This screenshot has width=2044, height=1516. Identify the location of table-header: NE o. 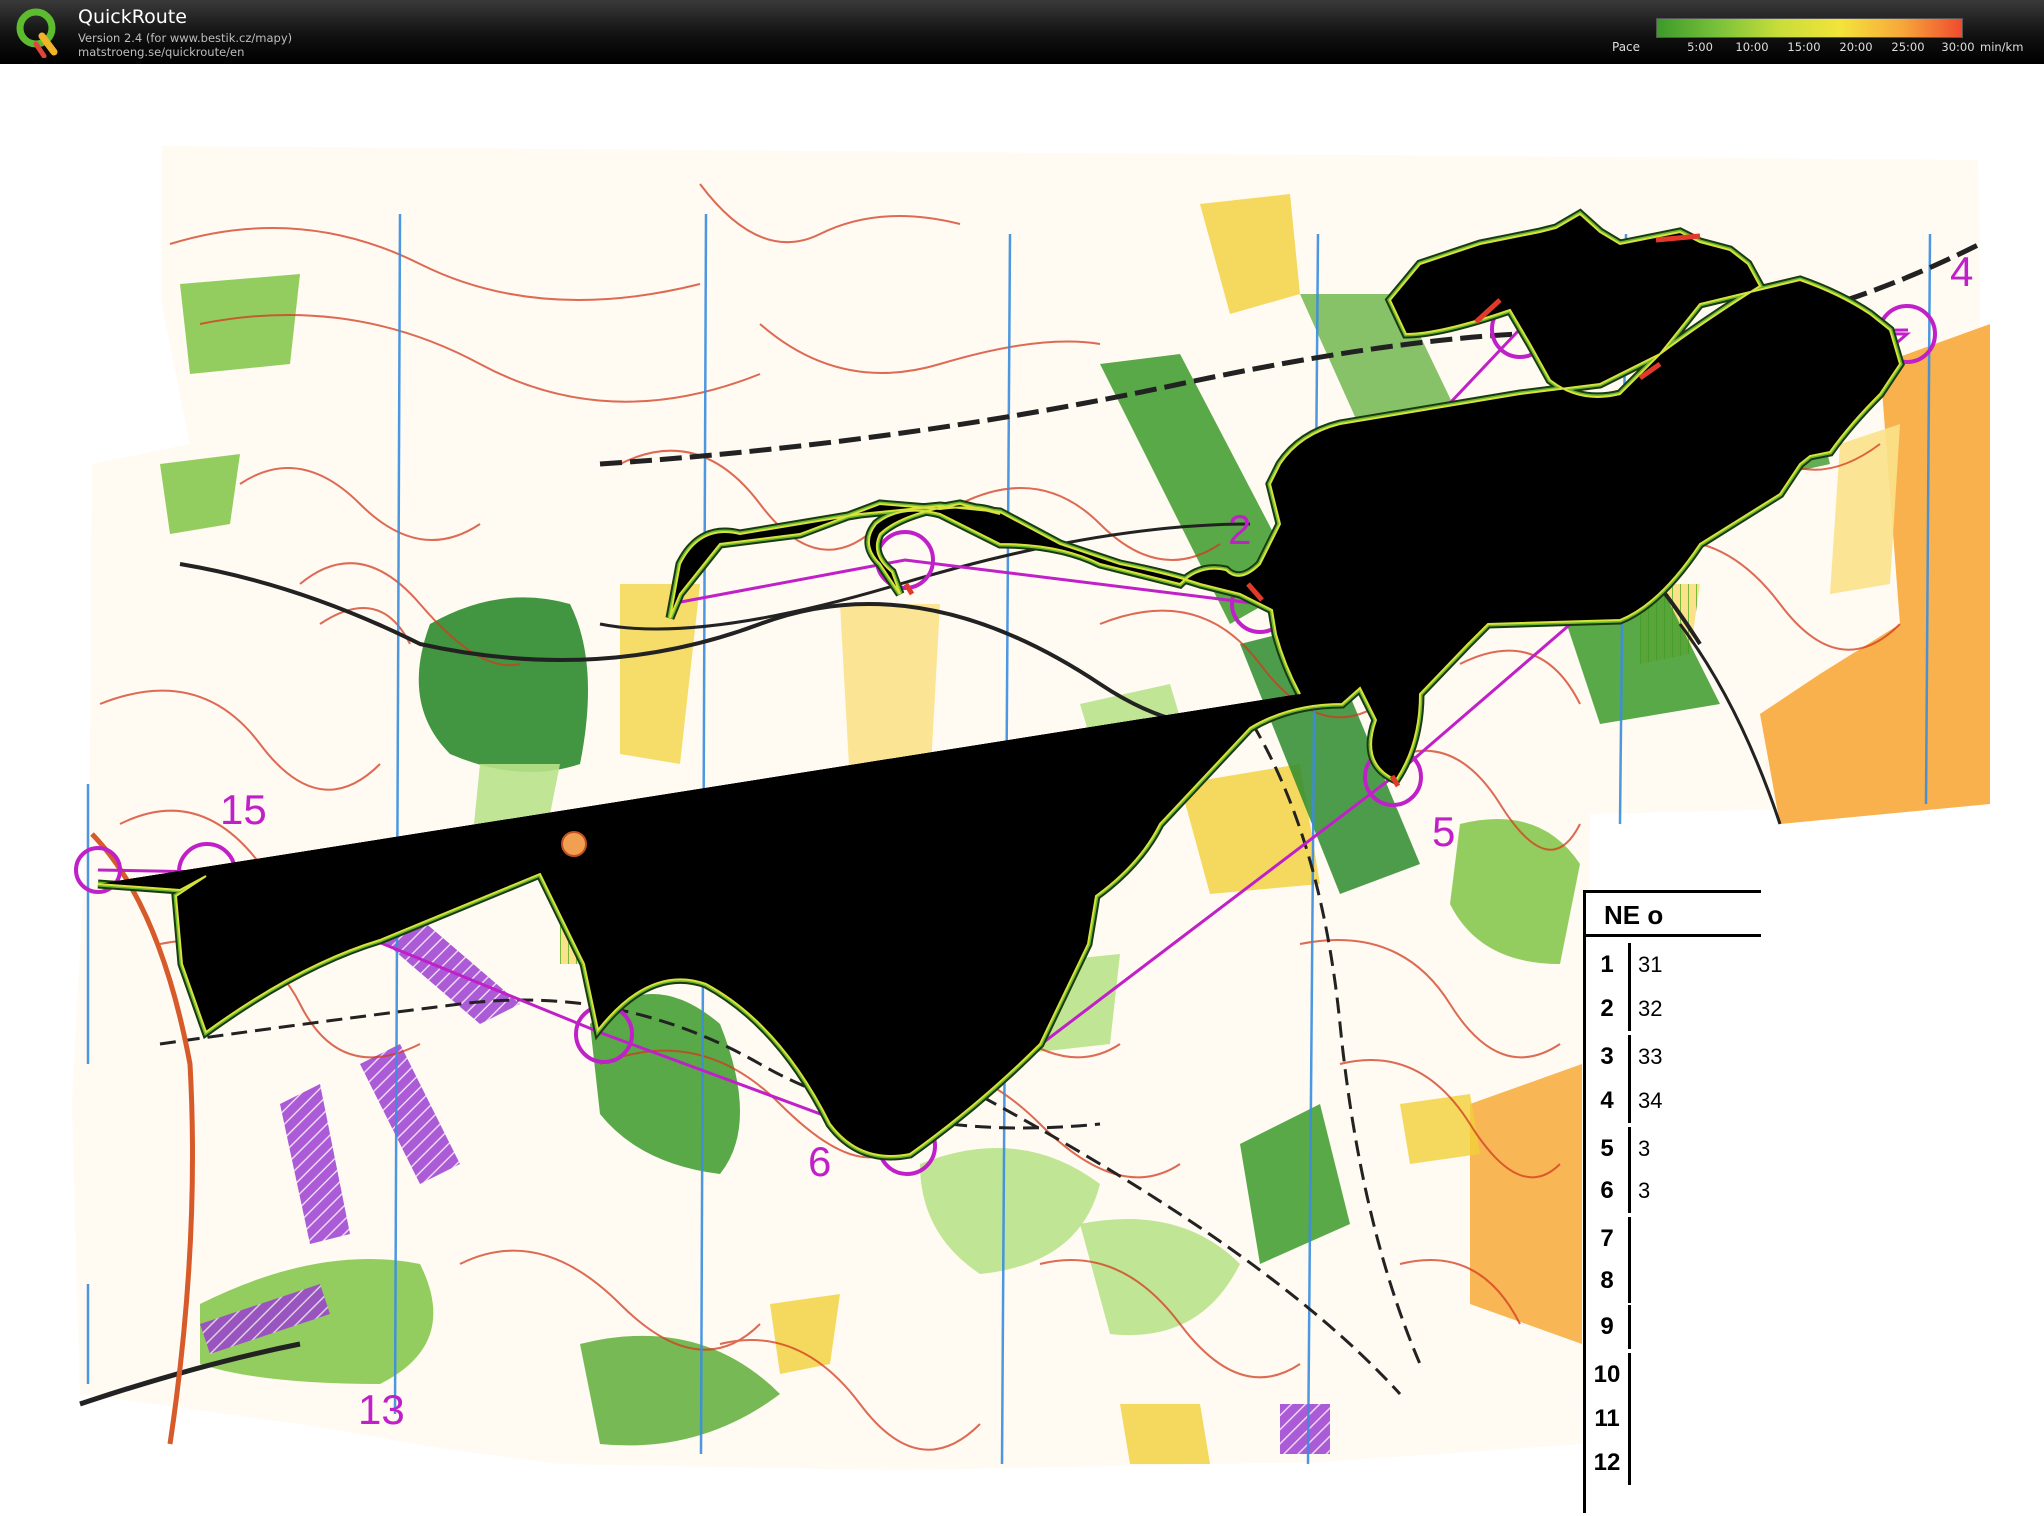
(1673, 915).